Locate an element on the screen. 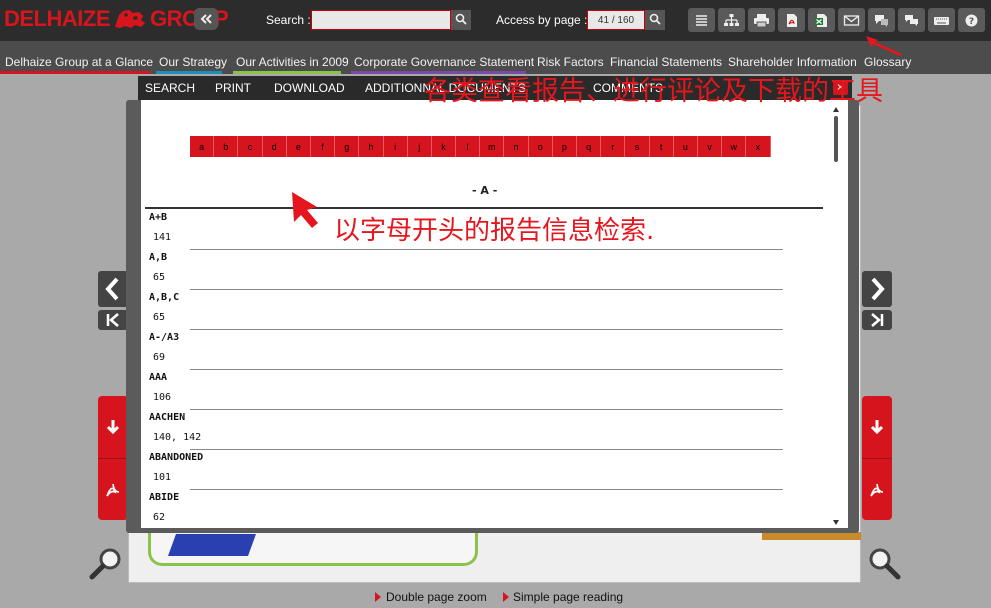  letter-j: j is located at coordinates (419, 146).